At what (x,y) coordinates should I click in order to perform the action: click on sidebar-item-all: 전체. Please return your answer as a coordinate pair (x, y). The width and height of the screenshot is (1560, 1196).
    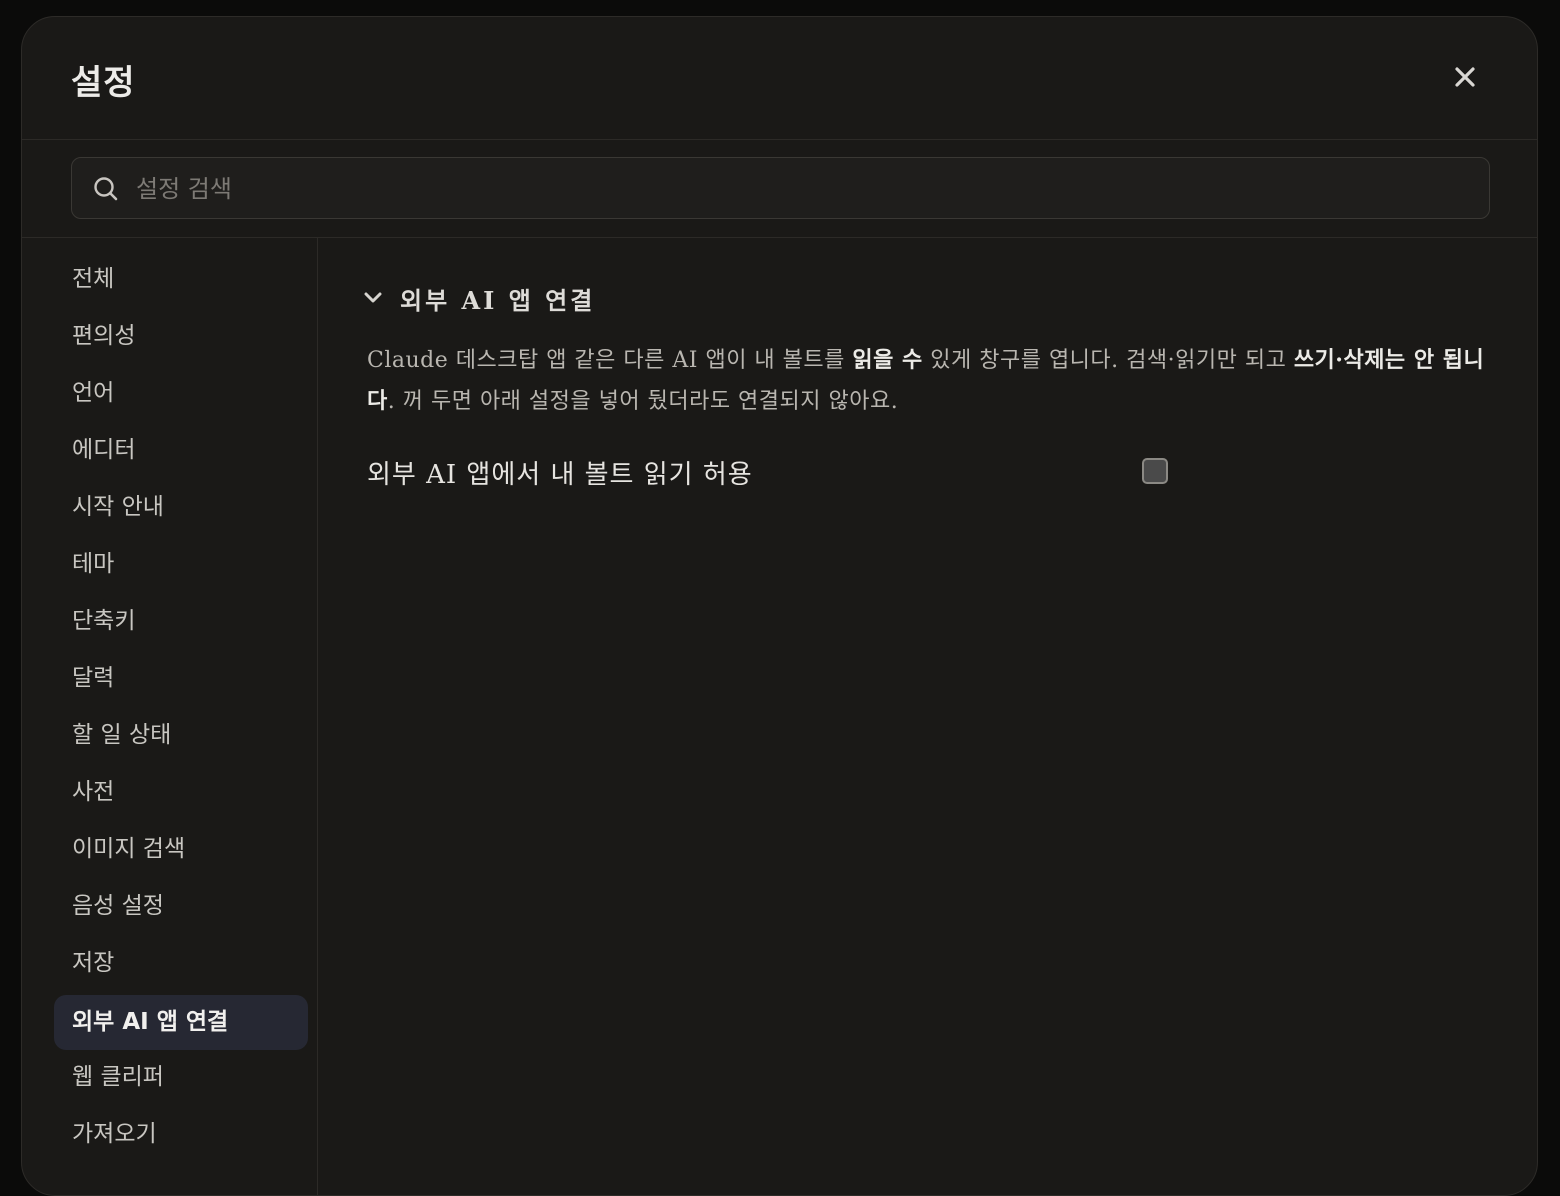
    Looking at the image, I should click on (181, 279).